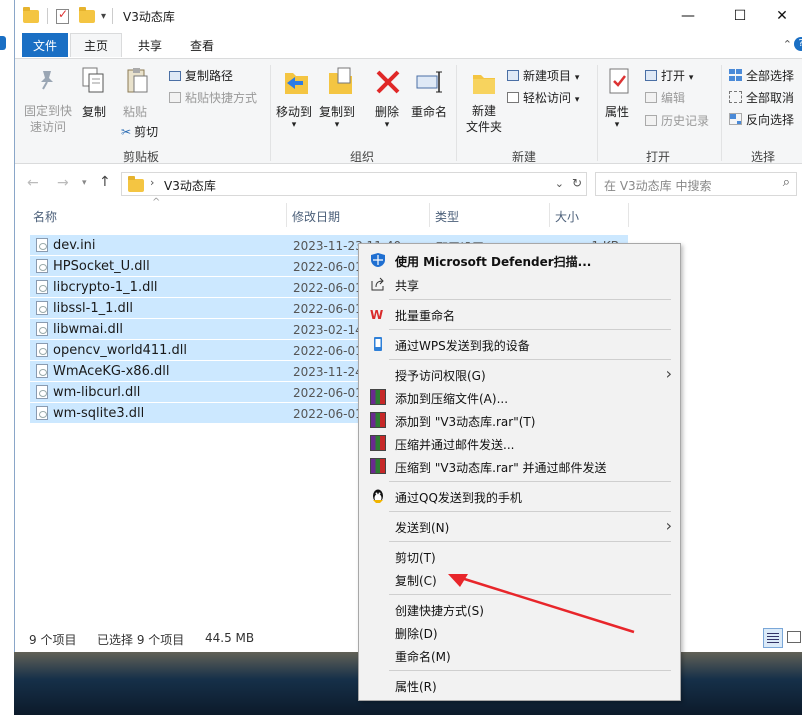 The width and height of the screenshot is (802, 715). What do you see at coordinates (429, 111) in the screenshot?
I see `rename-button: 重命名` at bounding box center [429, 111].